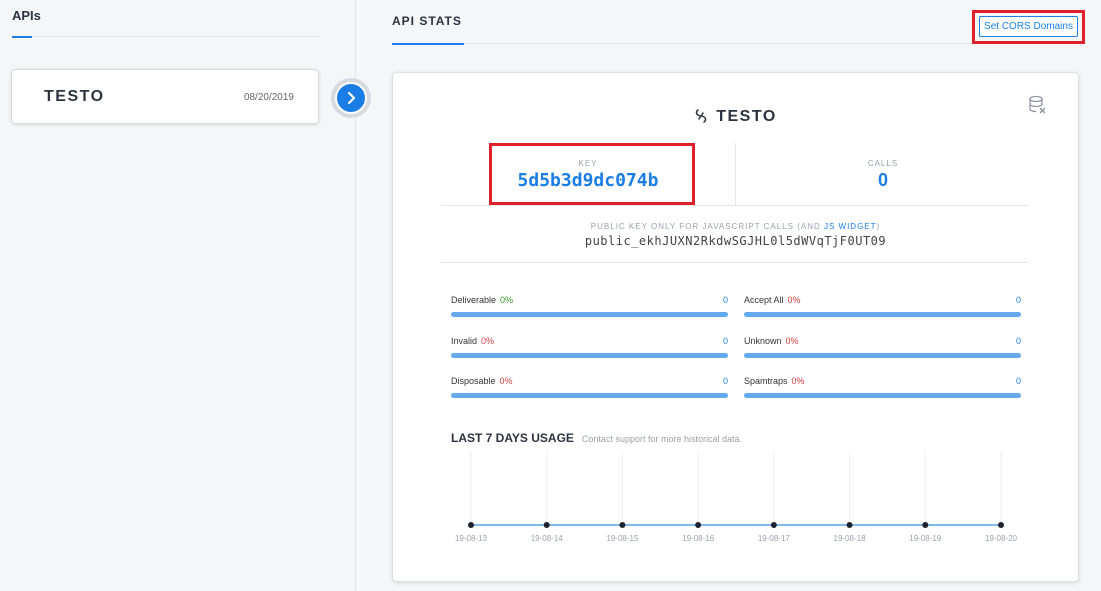 The height and width of the screenshot is (591, 1101). Describe the element at coordinates (464, 341) in the screenshot. I see `stat-name: Invalid` at that location.